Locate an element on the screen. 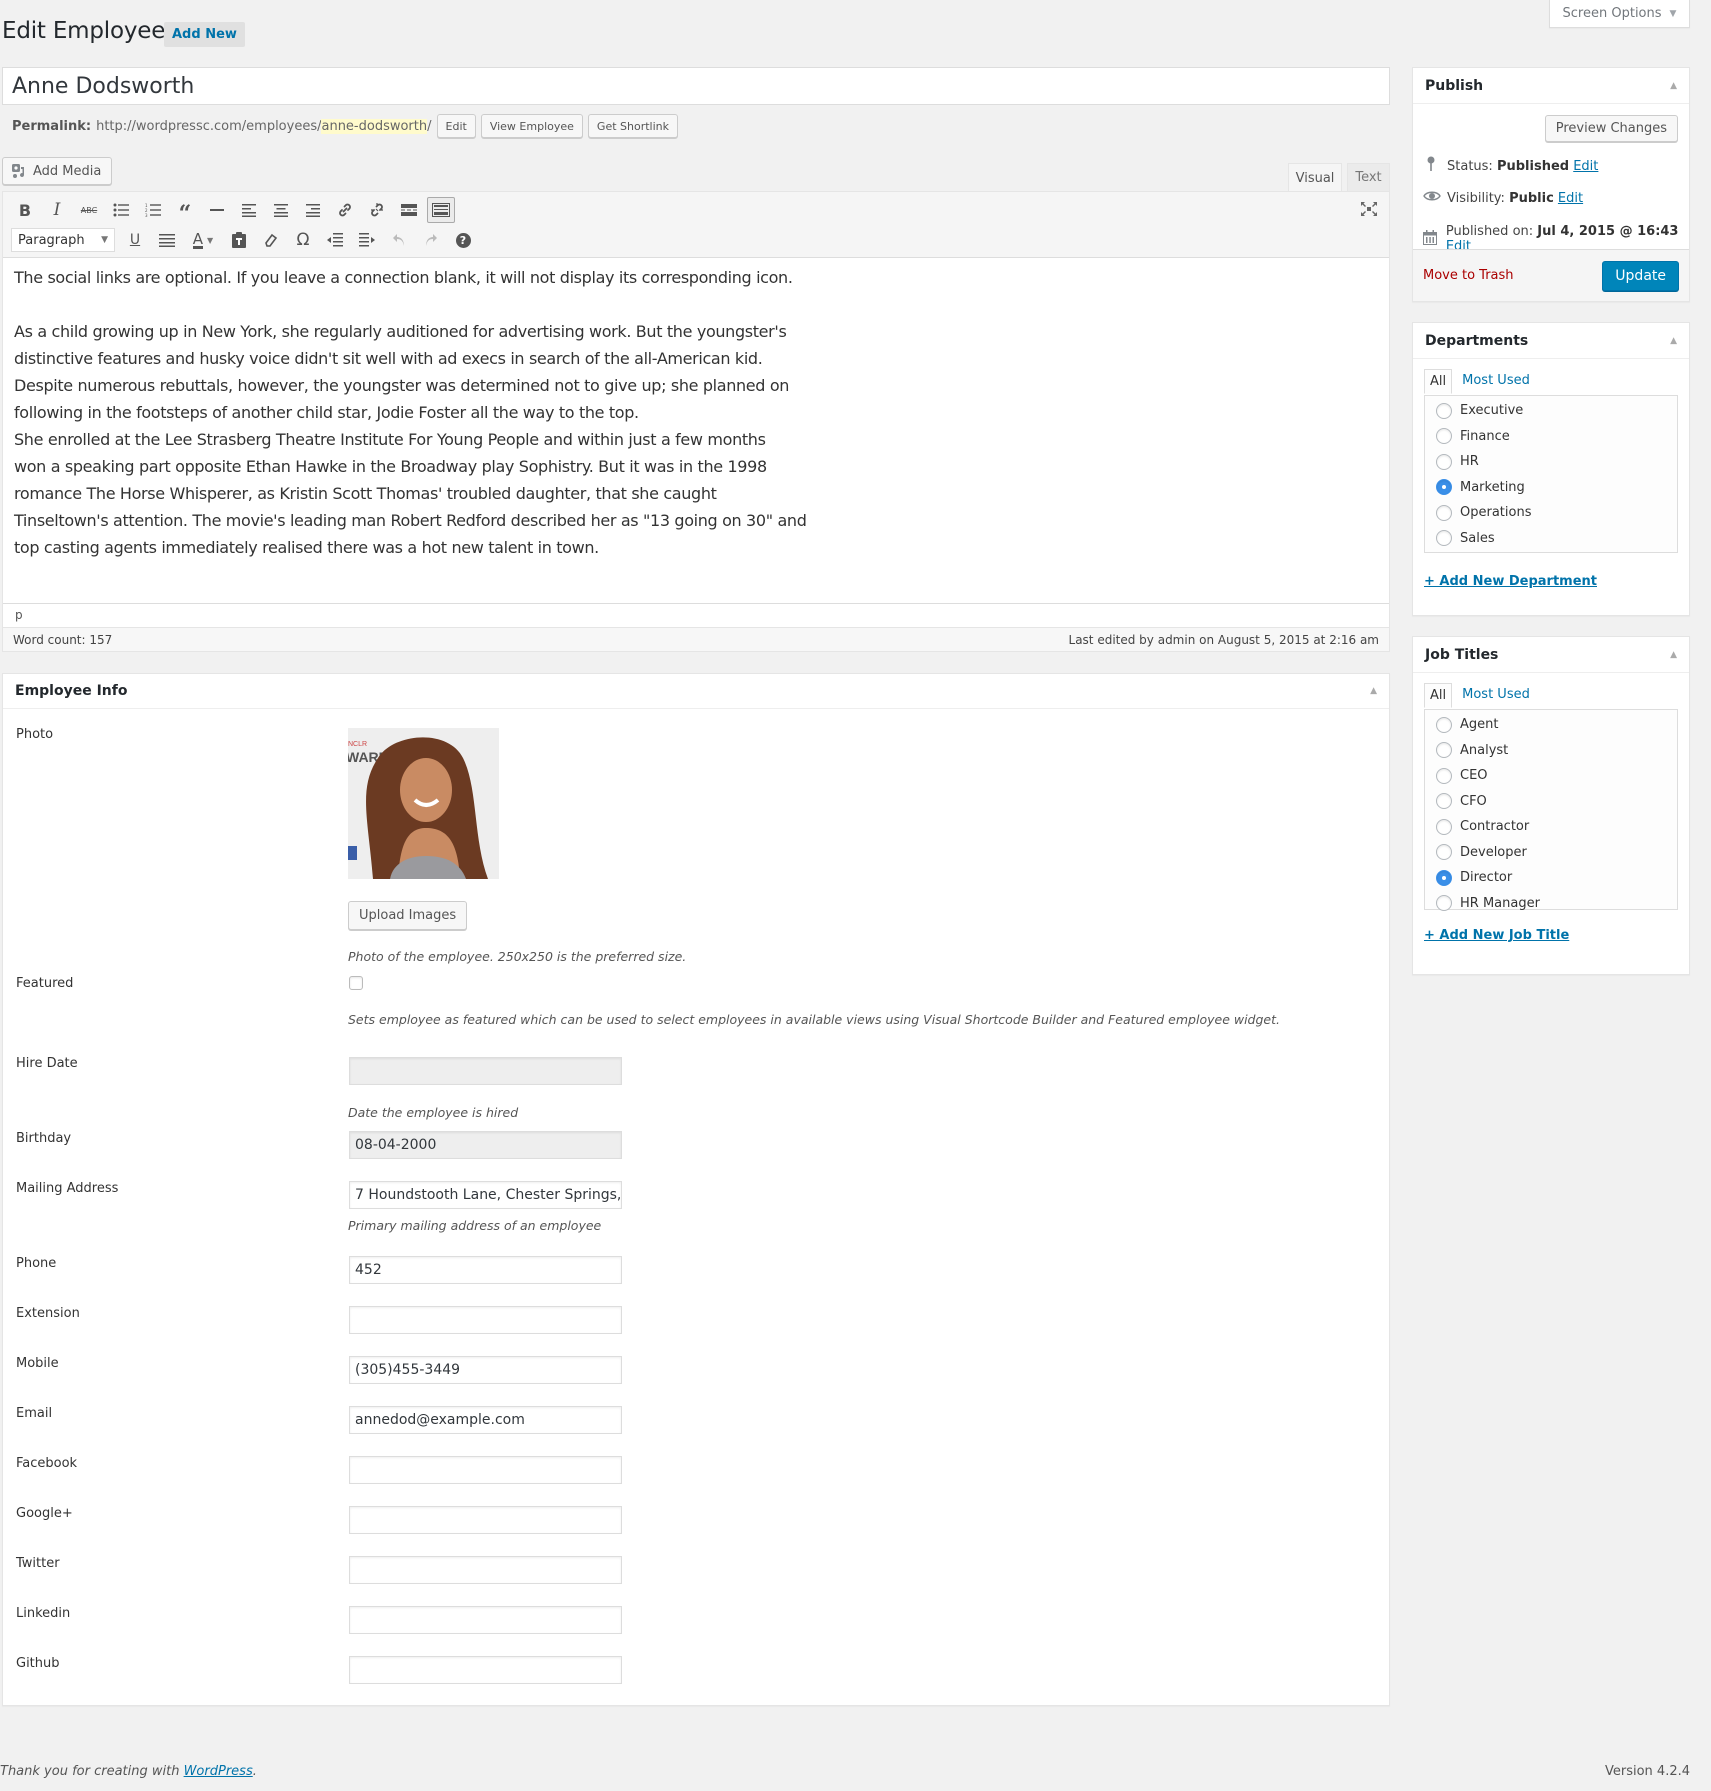  hire-date-input is located at coordinates (485, 1071).